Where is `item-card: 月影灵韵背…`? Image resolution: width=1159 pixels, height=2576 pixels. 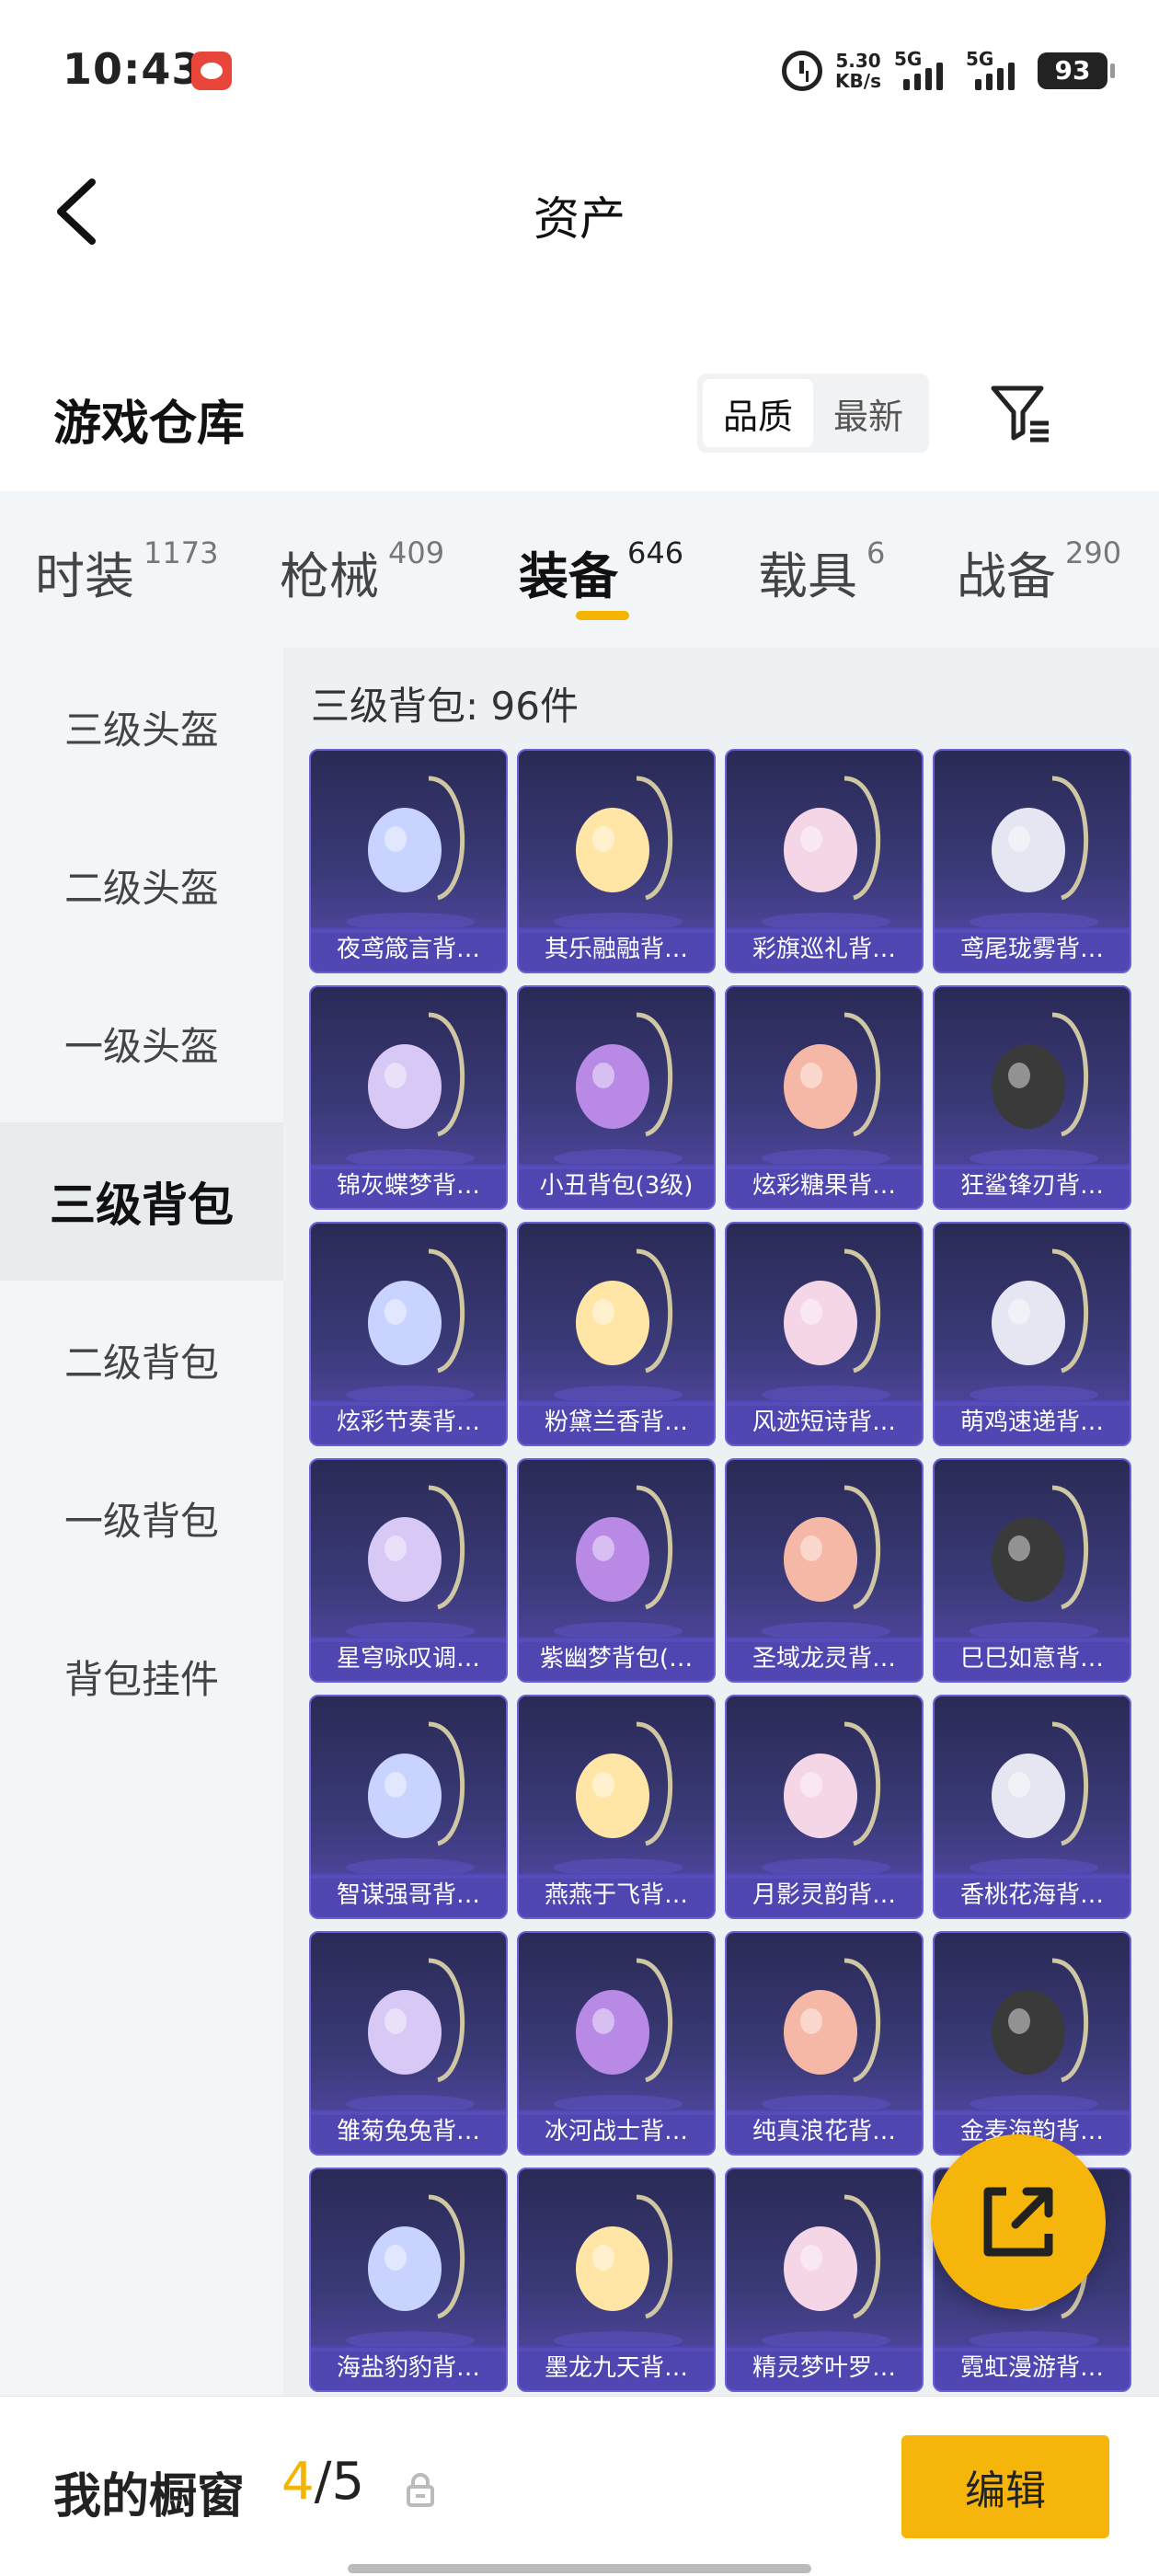
item-card: 月影灵韵背… is located at coordinates (824, 1807).